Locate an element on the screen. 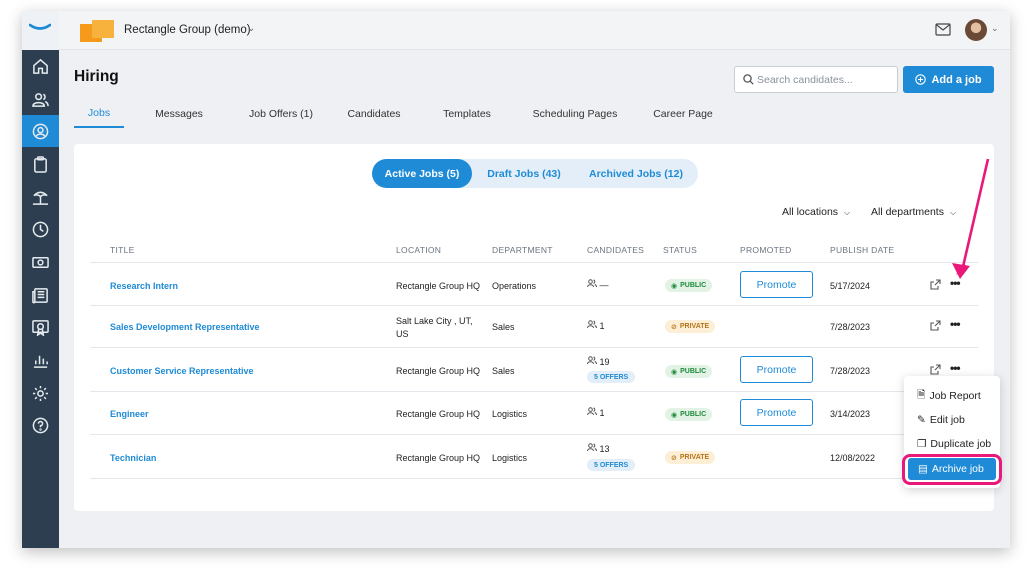 This screenshot has height=581, width=1032. tab-job-offers: Job Offers (1) is located at coordinates (281, 113).